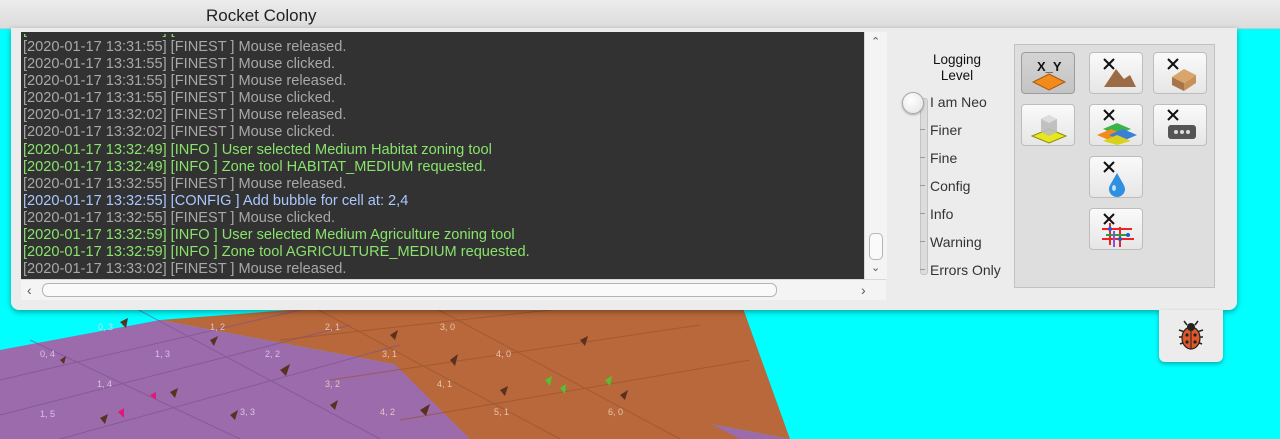 This screenshot has width=1280, height=439. Describe the element at coordinates (863, 290) in the screenshot. I see `scroll-right-arrow-icon: ›` at that location.